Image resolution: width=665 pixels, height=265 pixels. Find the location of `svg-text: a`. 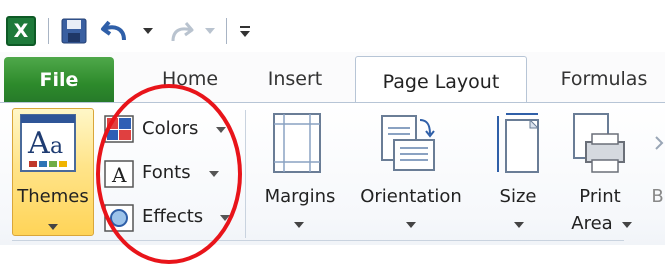

svg-text: a is located at coordinates (56, 146).